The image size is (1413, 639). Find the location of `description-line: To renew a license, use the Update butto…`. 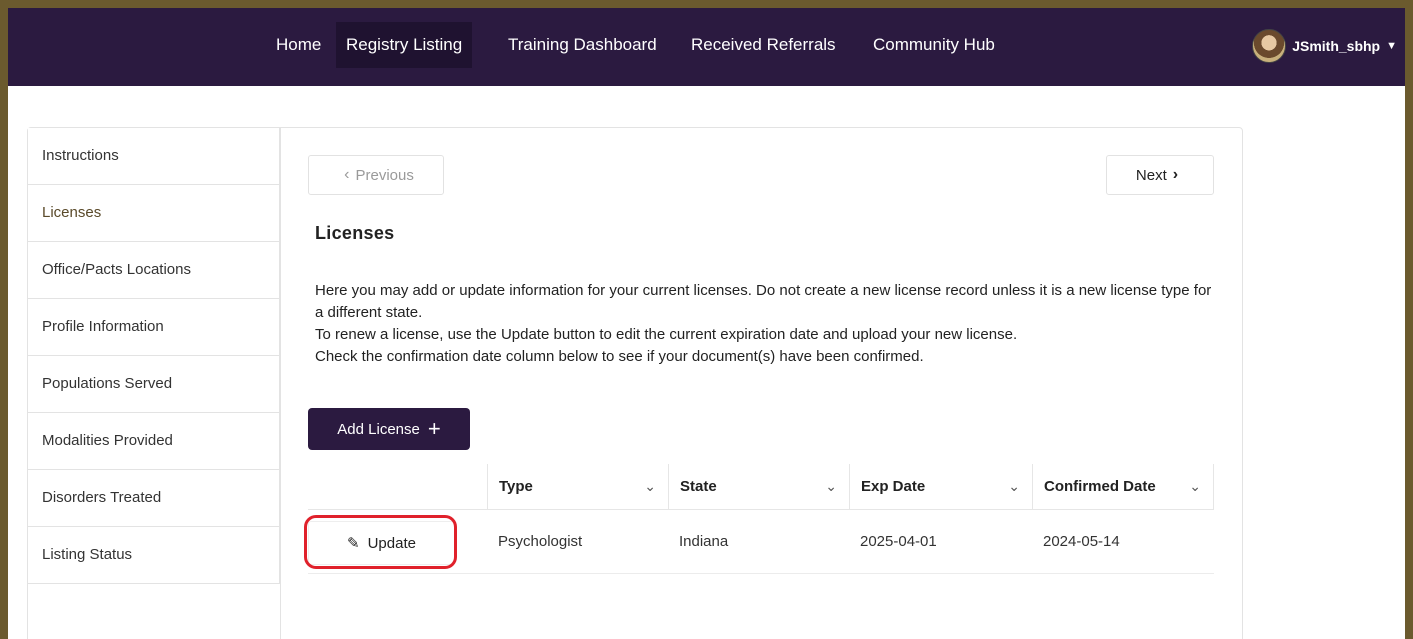

description-line: To renew a license, use the Update butto… is located at coordinates (666, 334).